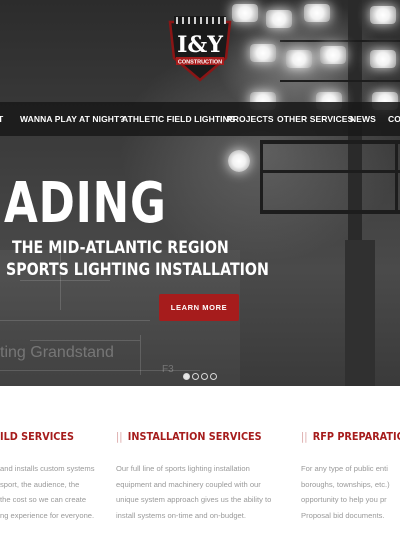 This screenshot has width=400, height=556. What do you see at coordinates (344, 499) in the screenshot?
I see `service-line: opportunity to help you pr` at bounding box center [344, 499].